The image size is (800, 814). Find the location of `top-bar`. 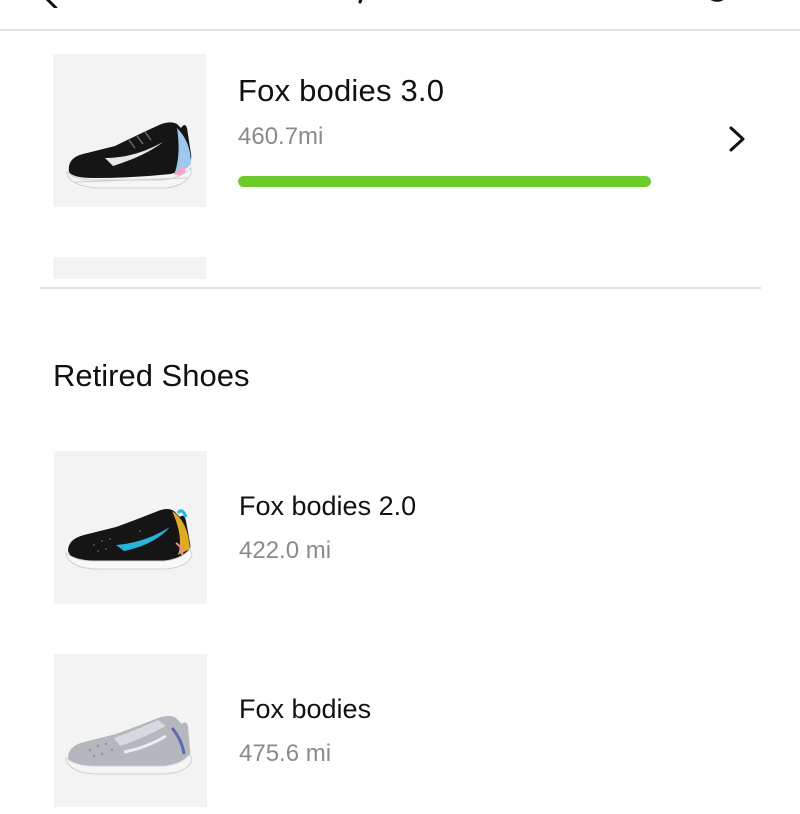

top-bar is located at coordinates (400, 15).